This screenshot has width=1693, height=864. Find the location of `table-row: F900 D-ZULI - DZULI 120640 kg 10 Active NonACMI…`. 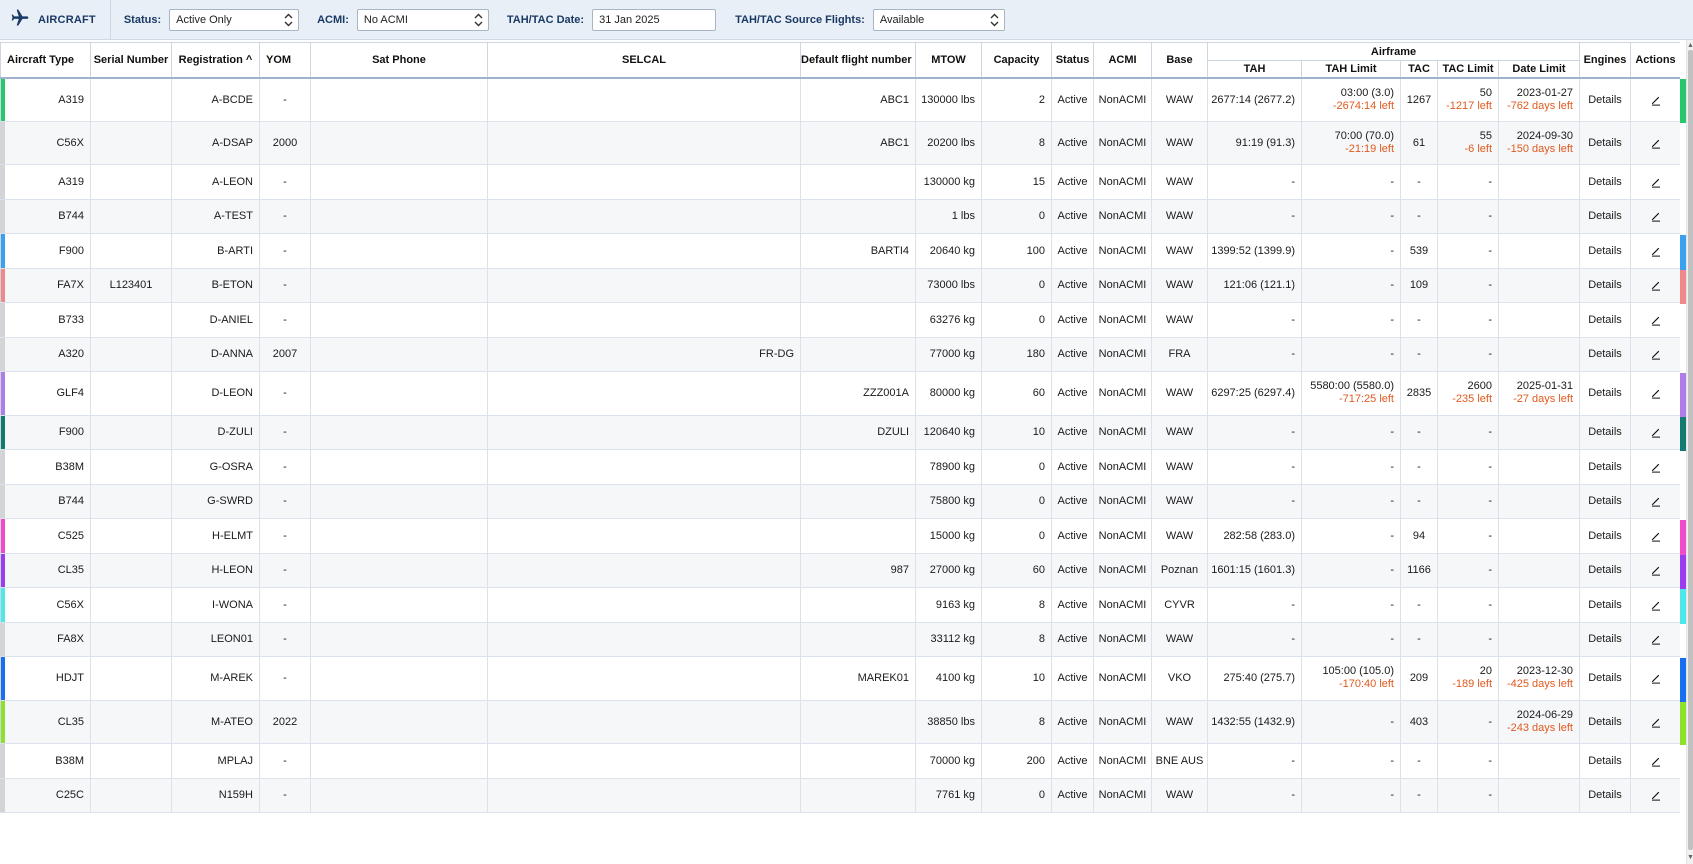

table-row: F900 D-ZULI - DZULI 120640 kg 10 Active NonACMI… is located at coordinates (840, 432).